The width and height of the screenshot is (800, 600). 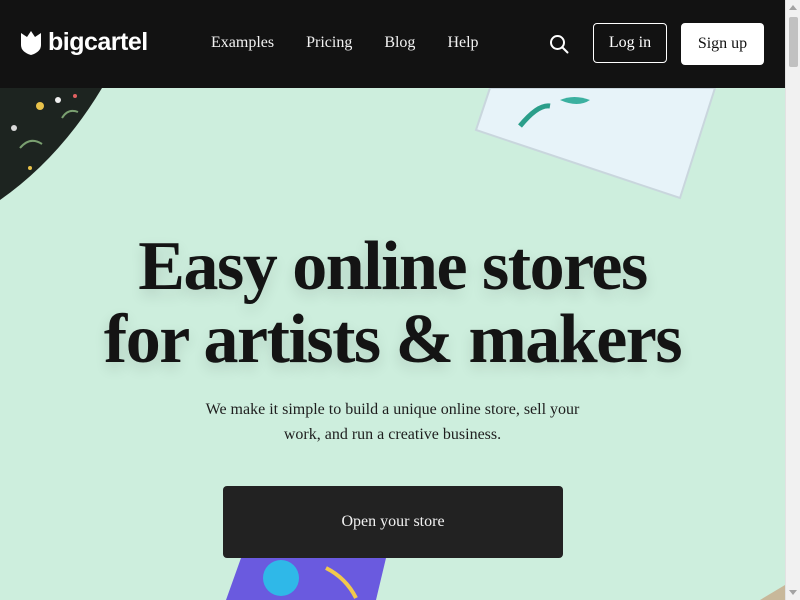 What do you see at coordinates (399, 43) in the screenshot?
I see `nav-blog: Blog` at bounding box center [399, 43].